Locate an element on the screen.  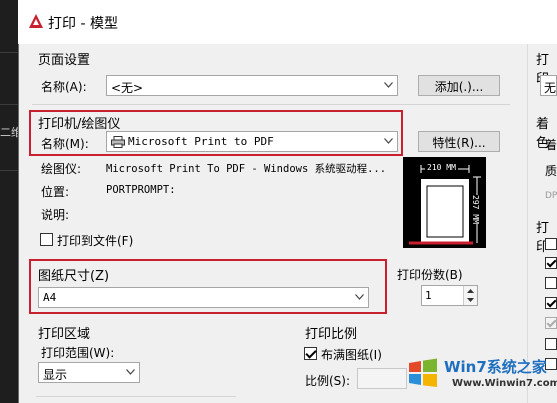
plotter-label: 绘图仪: is located at coordinates (61, 169).